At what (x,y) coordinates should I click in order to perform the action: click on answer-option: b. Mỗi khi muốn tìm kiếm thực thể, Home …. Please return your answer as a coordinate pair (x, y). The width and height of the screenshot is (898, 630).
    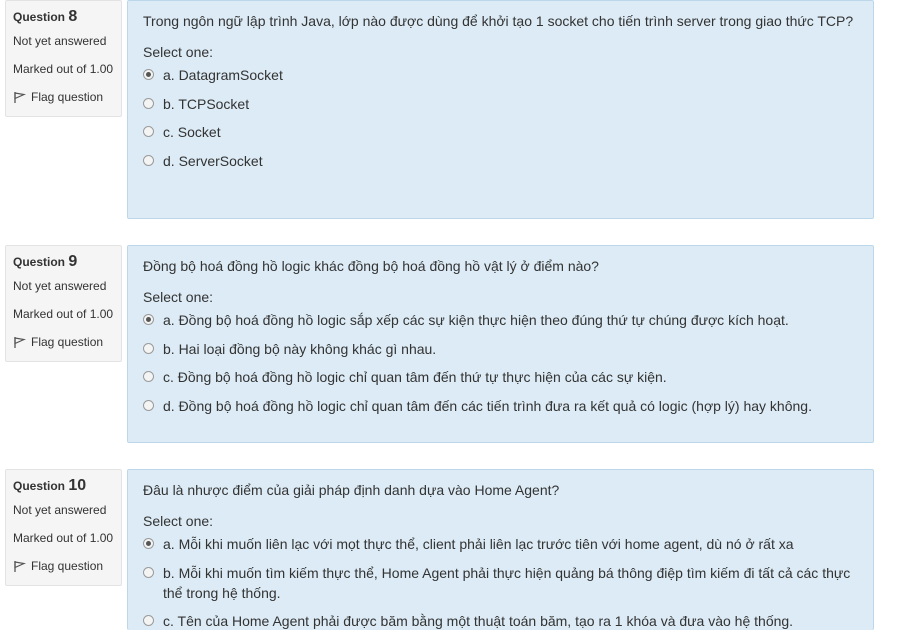
    Looking at the image, I should click on (500, 583).